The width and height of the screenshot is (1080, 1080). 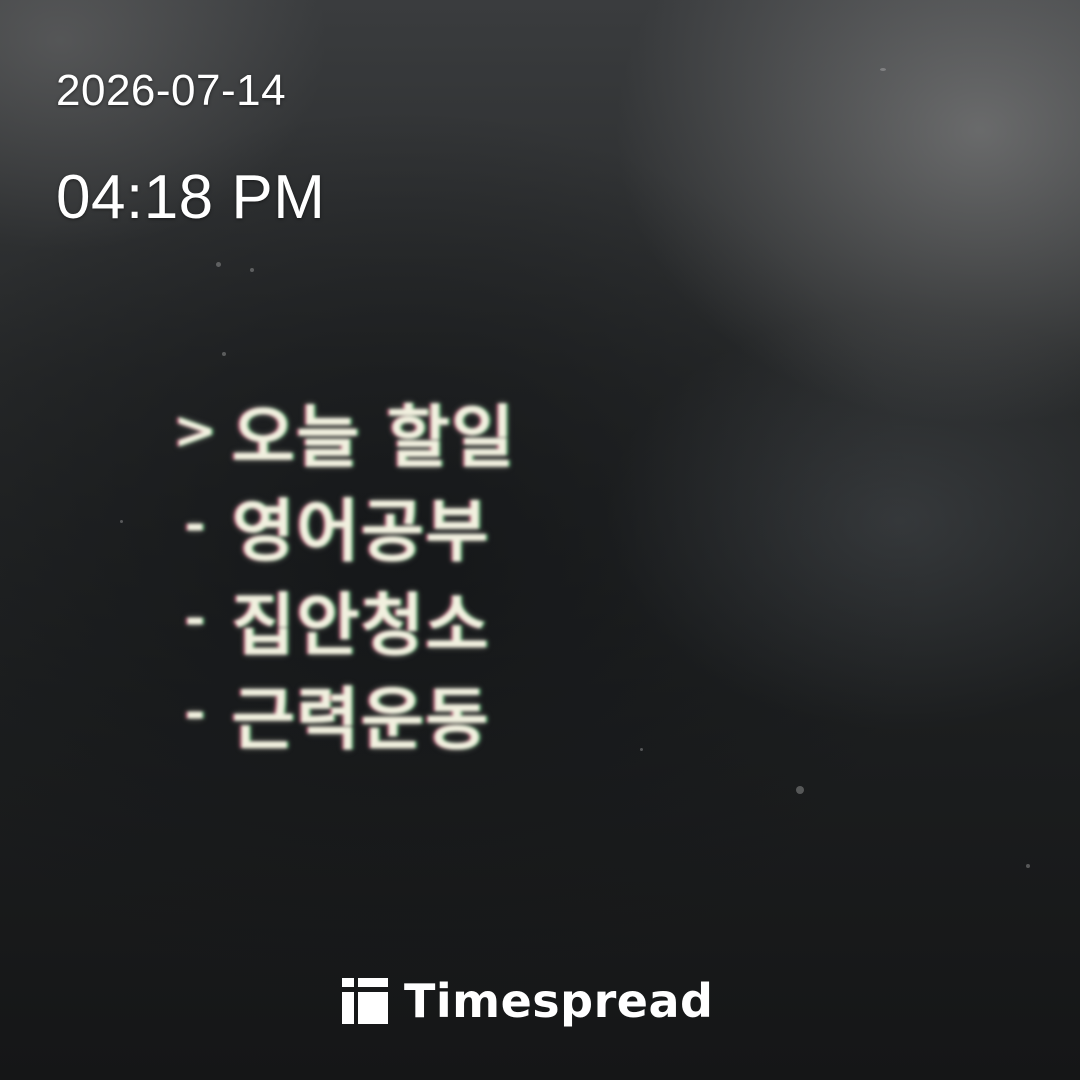 I want to click on watermark-text: Timespread, so click(x=559, y=1001).